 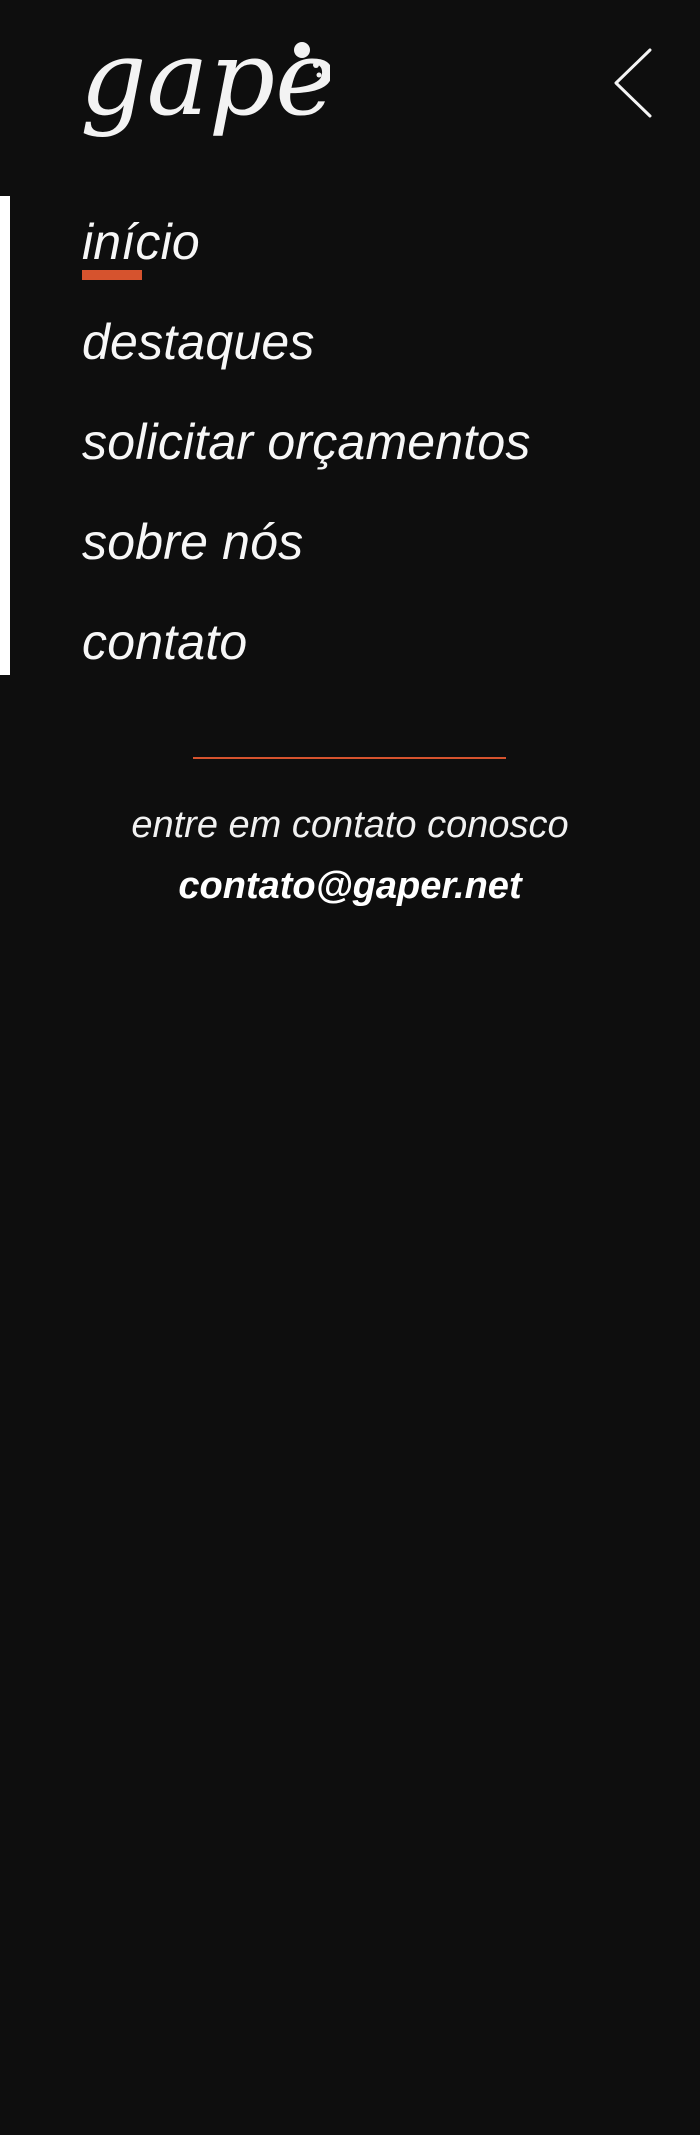 What do you see at coordinates (382, 346) in the screenshot?
I see `nav-item-destaques: destaques` at bounding box center [382, 346].